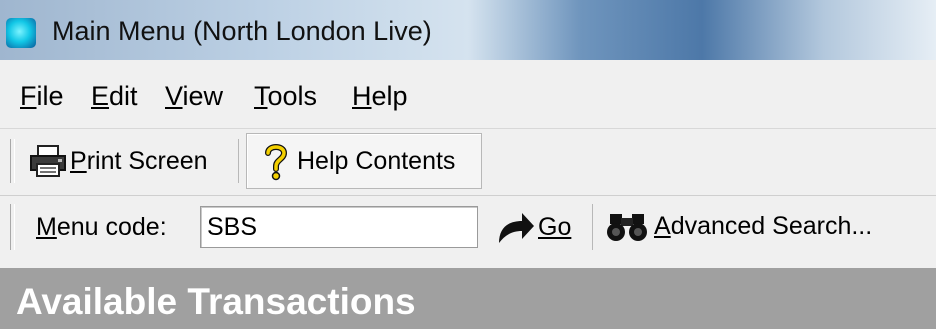  What do you see at coordinates (662, 226) in the screenshot?
I see `advanced-search-mnemonic: A` at bounding box center [662, 226].